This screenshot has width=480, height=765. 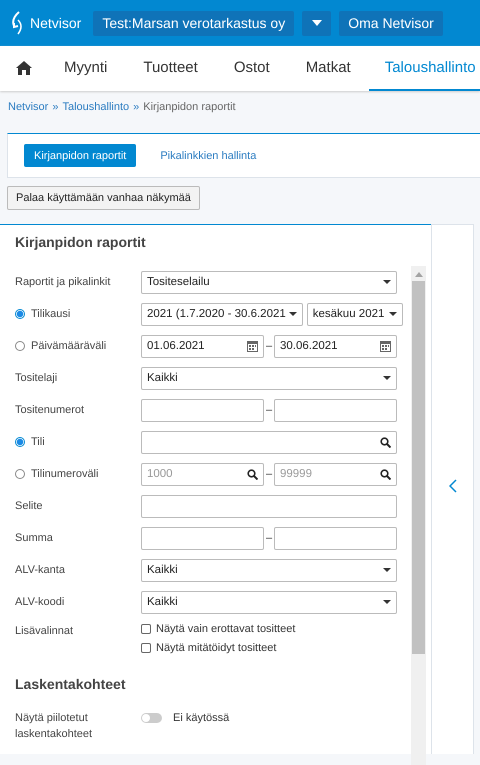 What do you see at coordinates (226, 629) in the screenshot?
I see `checkbox-label: Näytä vain erottavat tositteet` at bounding box center [226, 629].